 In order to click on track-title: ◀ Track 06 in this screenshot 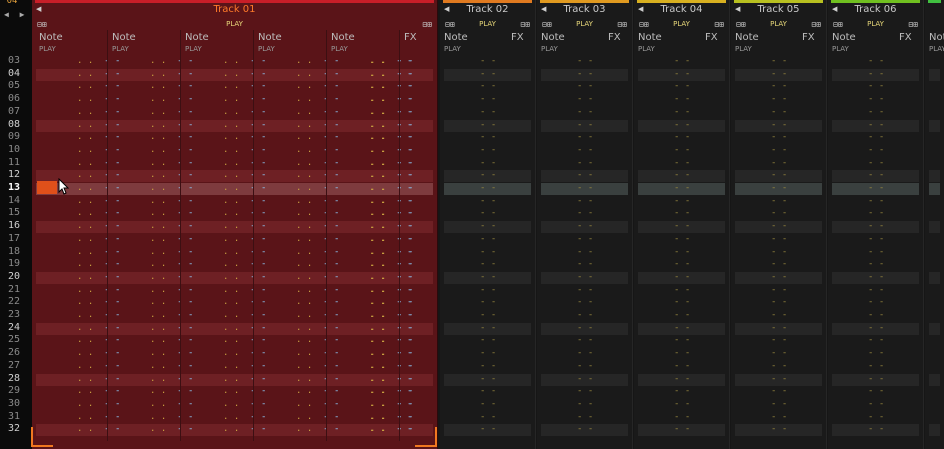, I will do `click(875, 10)`.